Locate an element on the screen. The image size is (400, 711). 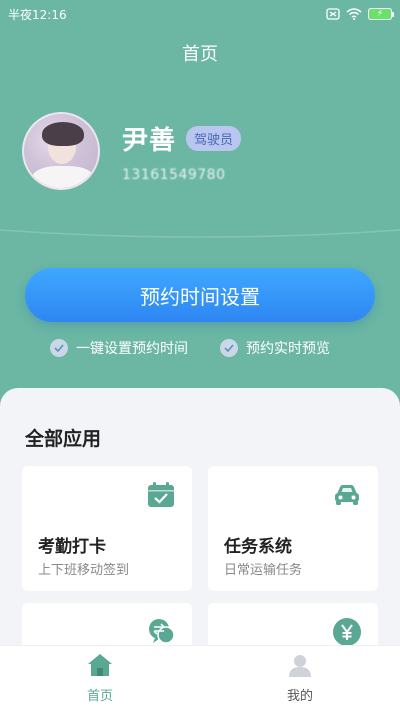
card-title: 考勤打卡 is located at coordinates (72, 547).